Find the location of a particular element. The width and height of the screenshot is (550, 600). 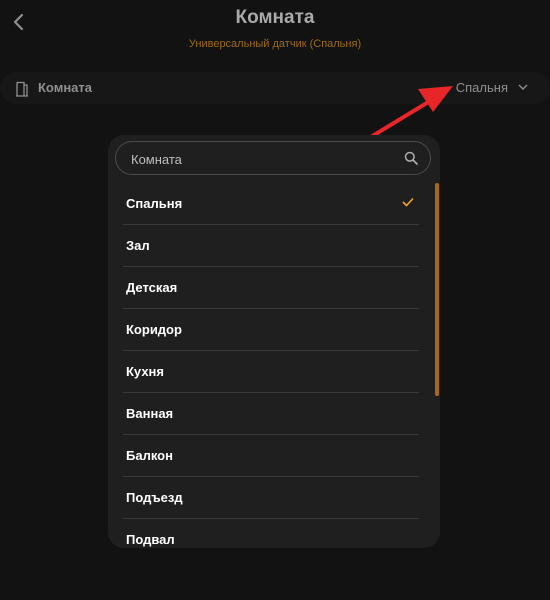

chevron-down-icon is located at coordinates (523, 87).